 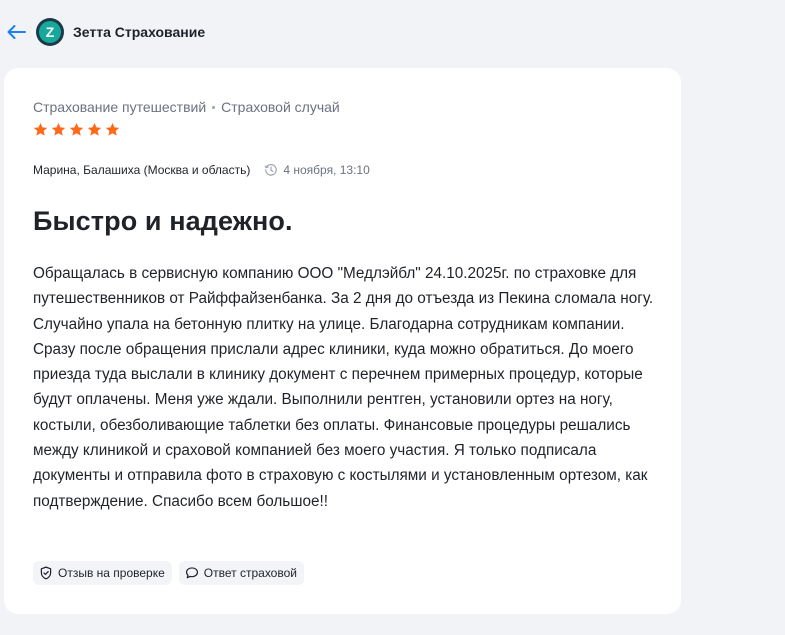 I want to click on shield-check-icon, so click(x=46, y=573).